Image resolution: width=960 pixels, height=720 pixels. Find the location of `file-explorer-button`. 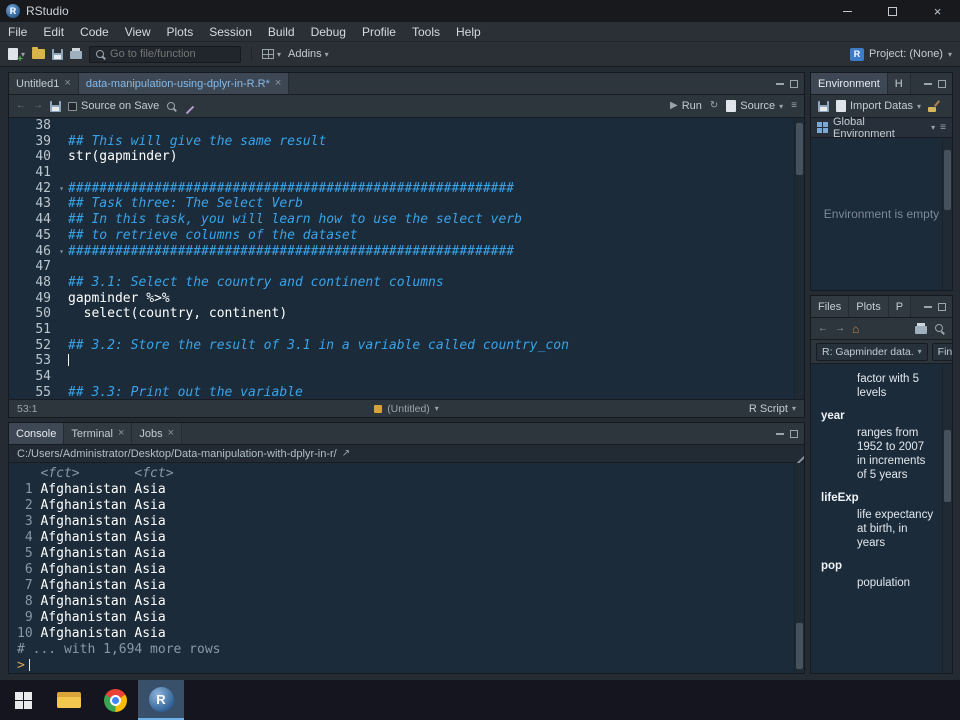

file-explorer-button is located at coordinates (69, 700).